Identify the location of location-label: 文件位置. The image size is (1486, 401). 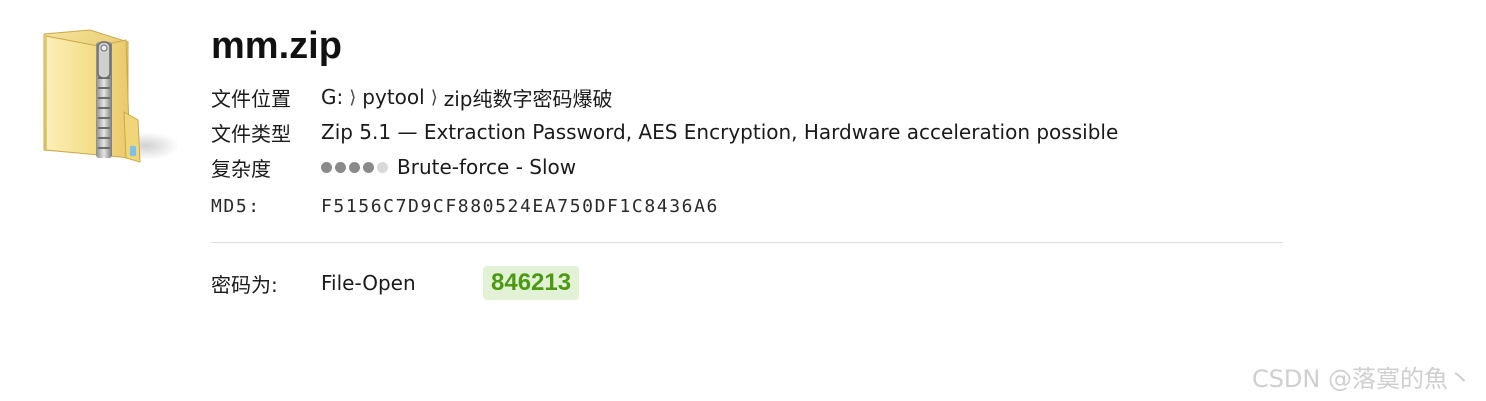
(251, 98).